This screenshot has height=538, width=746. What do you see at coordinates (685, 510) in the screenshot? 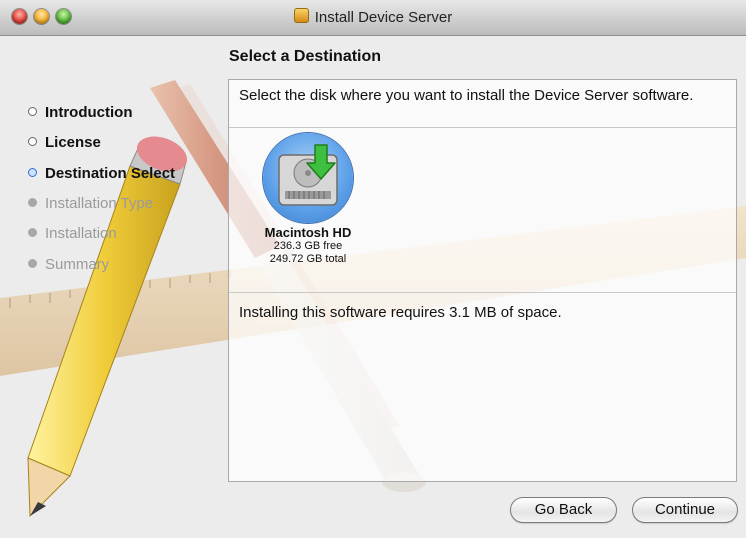
I see `continue-button: Continue` at bounding box center [685, 510].